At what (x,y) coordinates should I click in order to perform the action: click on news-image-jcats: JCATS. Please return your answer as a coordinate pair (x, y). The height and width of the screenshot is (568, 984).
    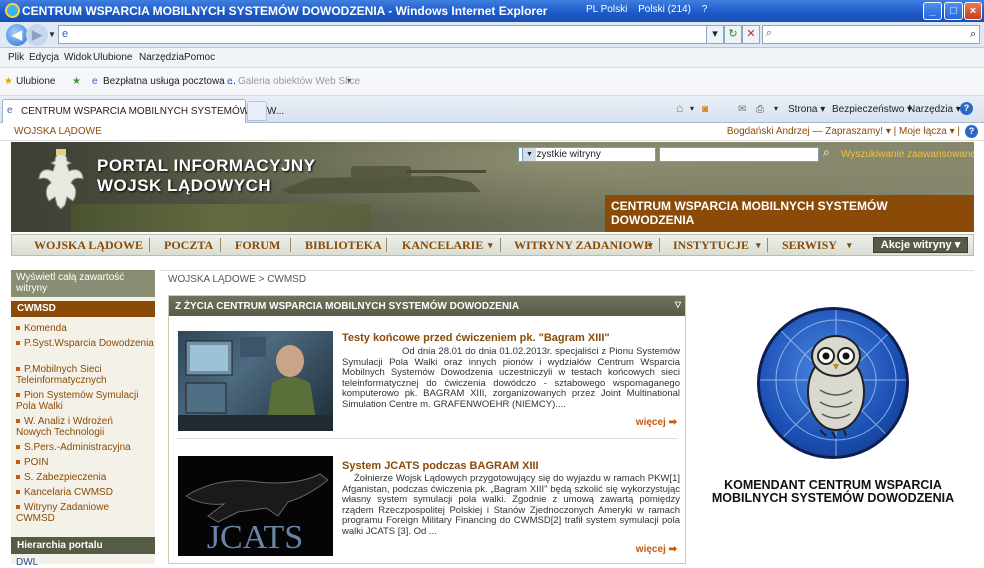
    Looking at the image, I should click on (255, 506).